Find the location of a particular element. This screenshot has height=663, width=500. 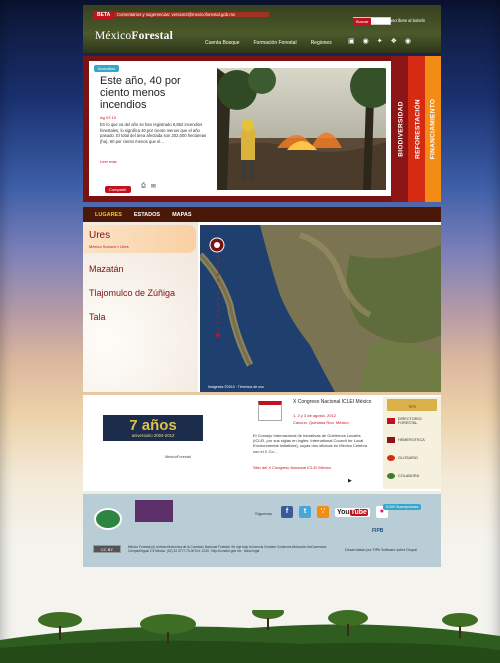

email-icon: ✉ is located at coordinates (153, 186).